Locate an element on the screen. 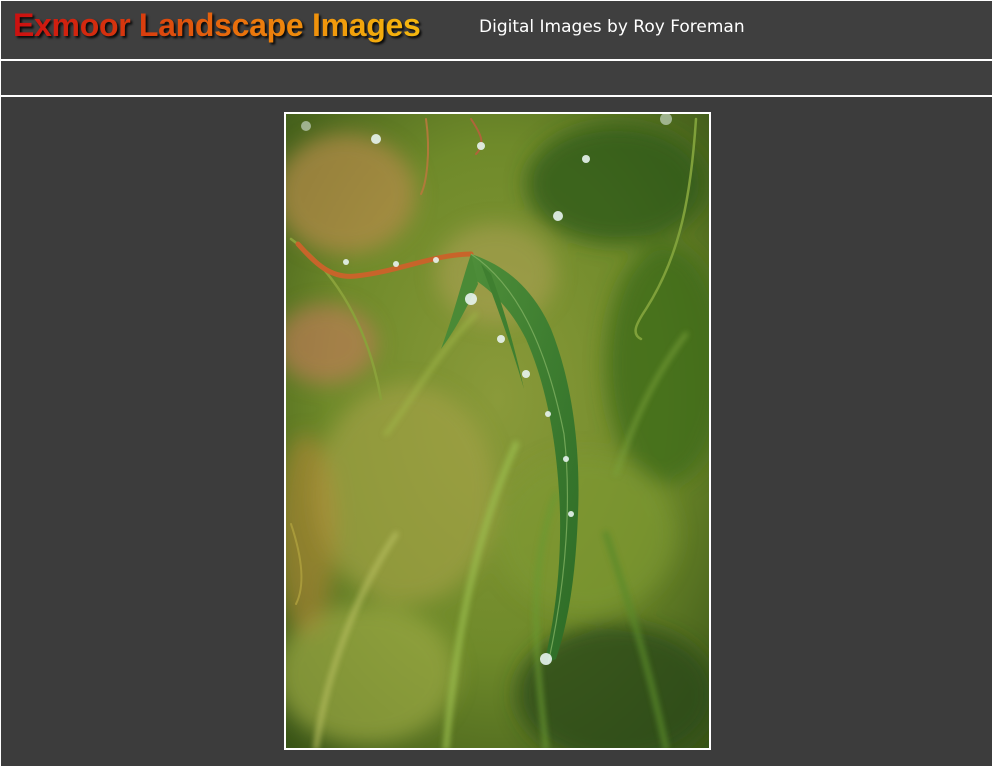 This screenshot has width=993, height=767. nav-divider is located at coordinates (496, 96).